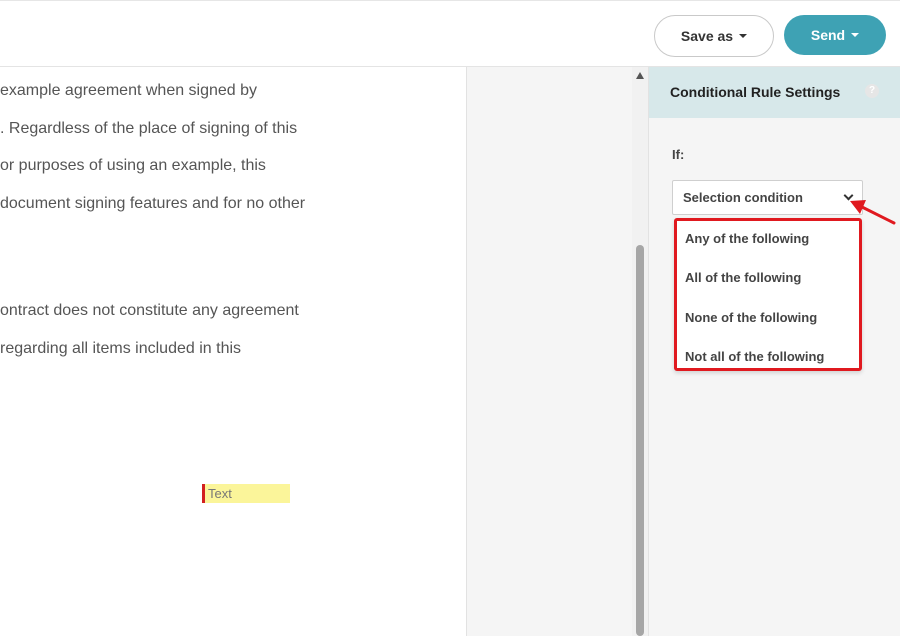  What do you see at coordinates (640, 75) in the screenshot?
I see `scroll-up-icon` at bounding box center [640, 75].